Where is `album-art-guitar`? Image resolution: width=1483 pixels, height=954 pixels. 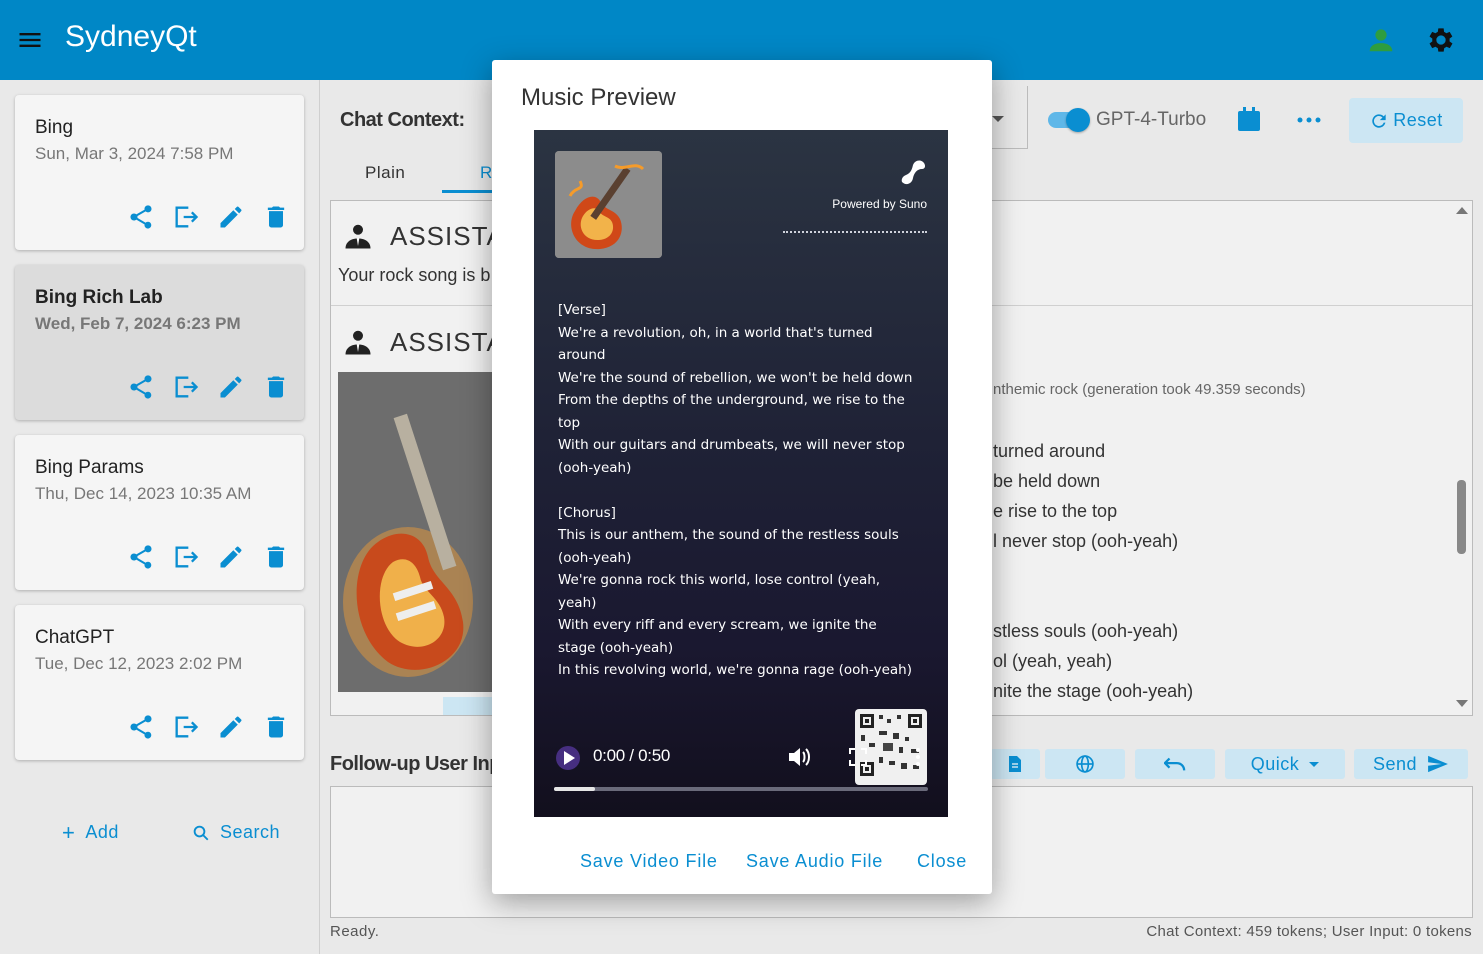 album-art-guitar is located at coordinates (608, 204).